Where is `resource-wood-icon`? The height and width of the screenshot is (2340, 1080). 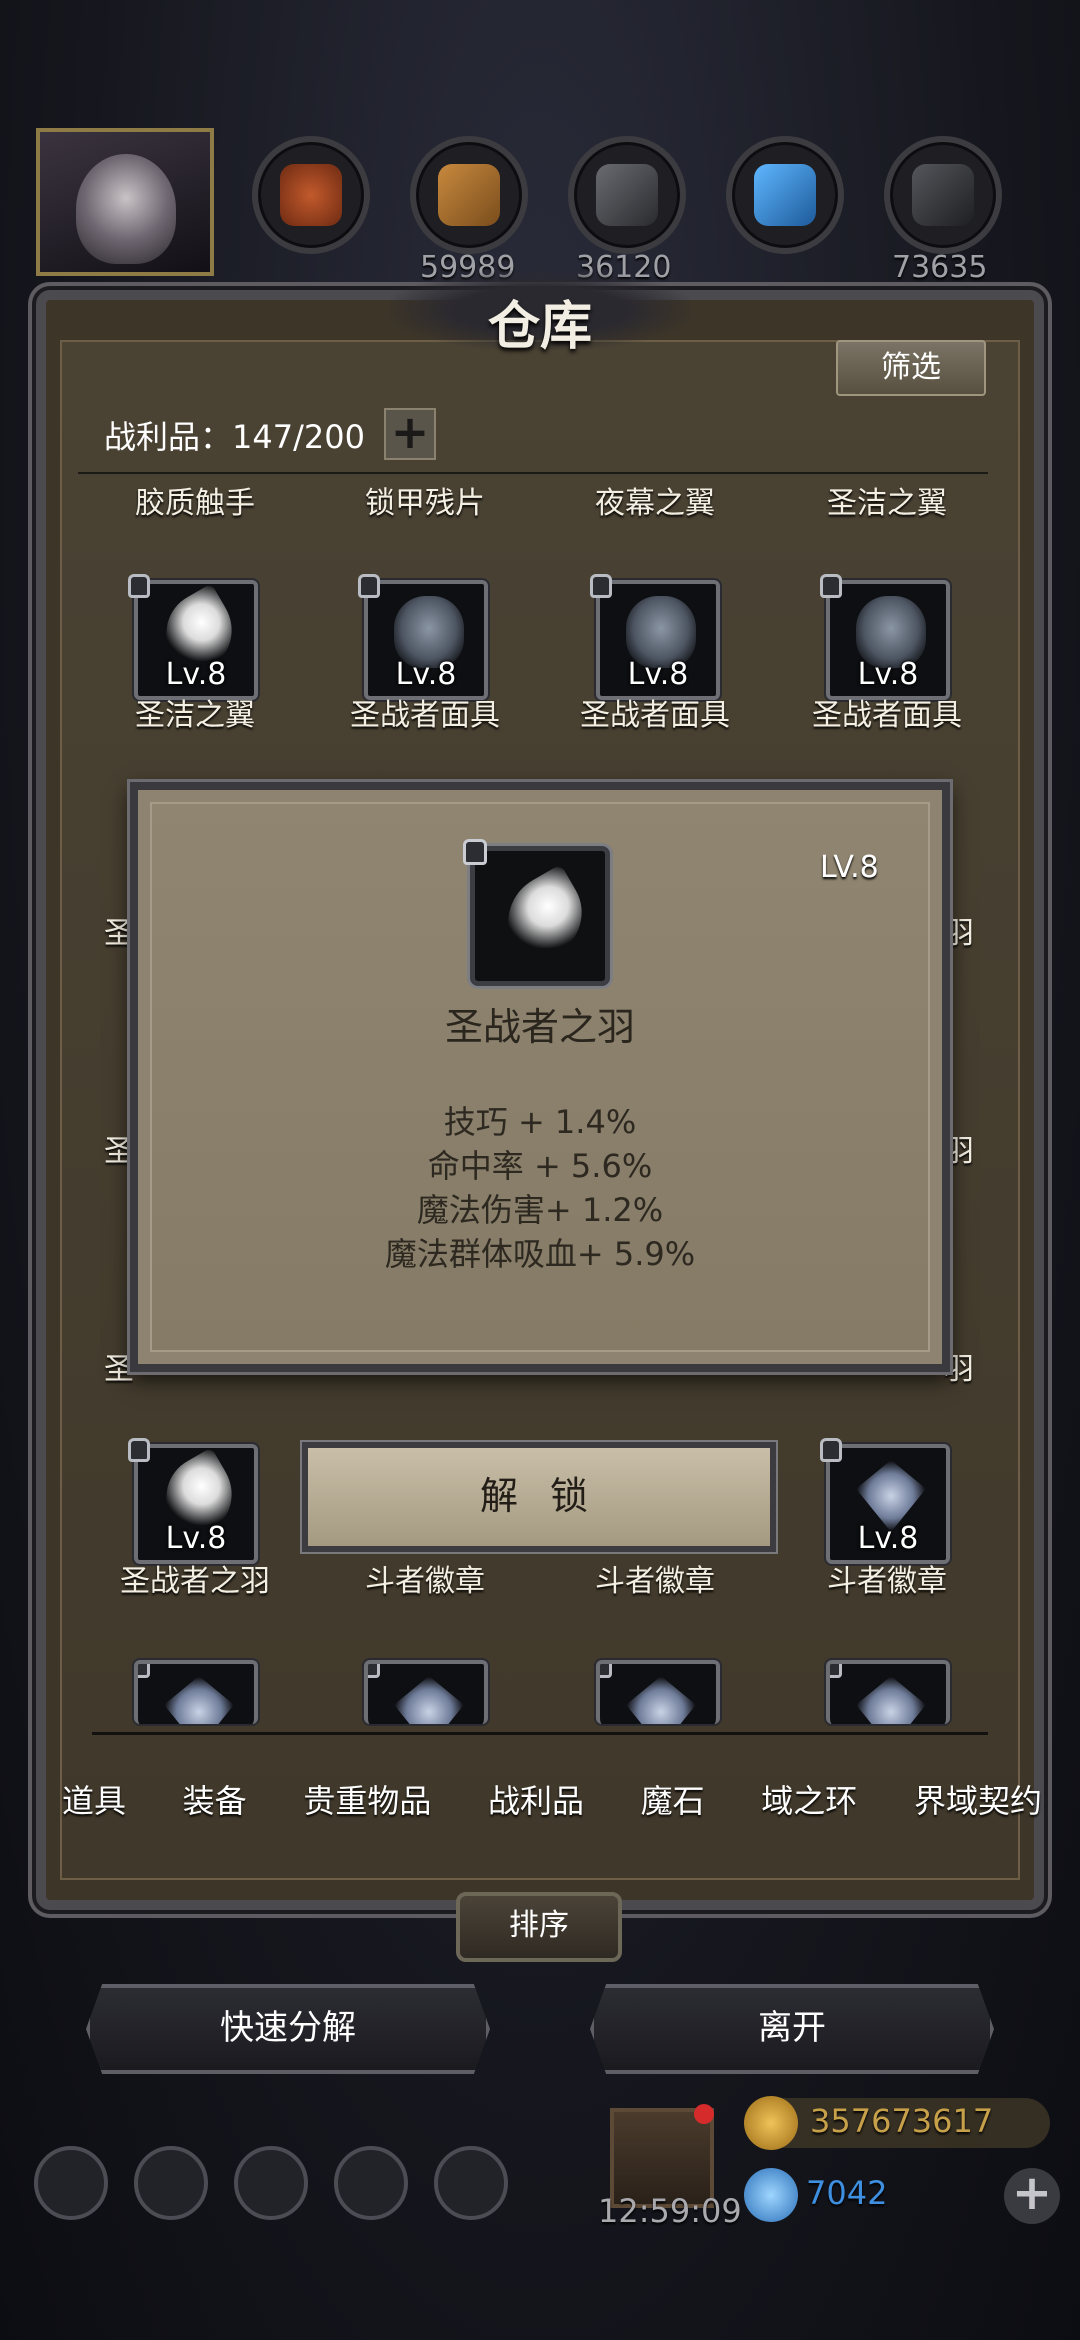
resource-wood-icon is located at coordinates (469, 195).